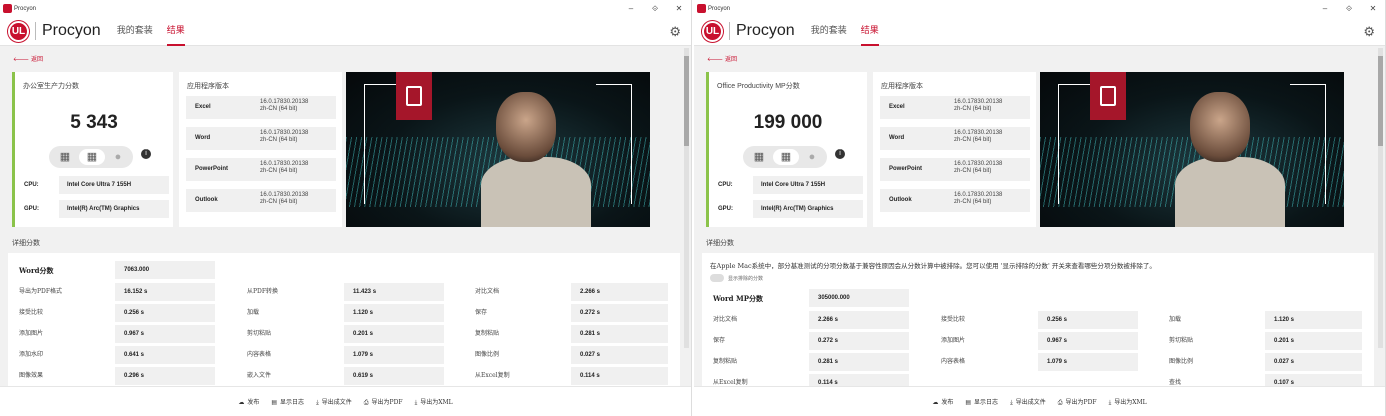  Describe the element at coordinates (935, 402) in the screenshot. I see `publish-icon: ☁` at that location.